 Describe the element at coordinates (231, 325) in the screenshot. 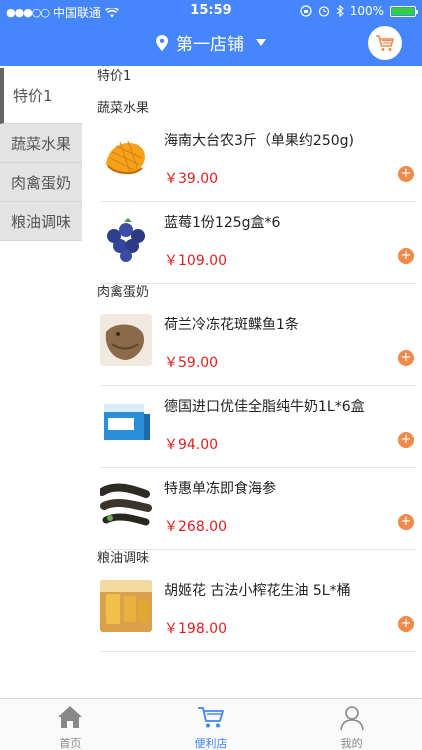

I see `product-name: 荷兰冷冻花斑鲽鱼1条` at that location.